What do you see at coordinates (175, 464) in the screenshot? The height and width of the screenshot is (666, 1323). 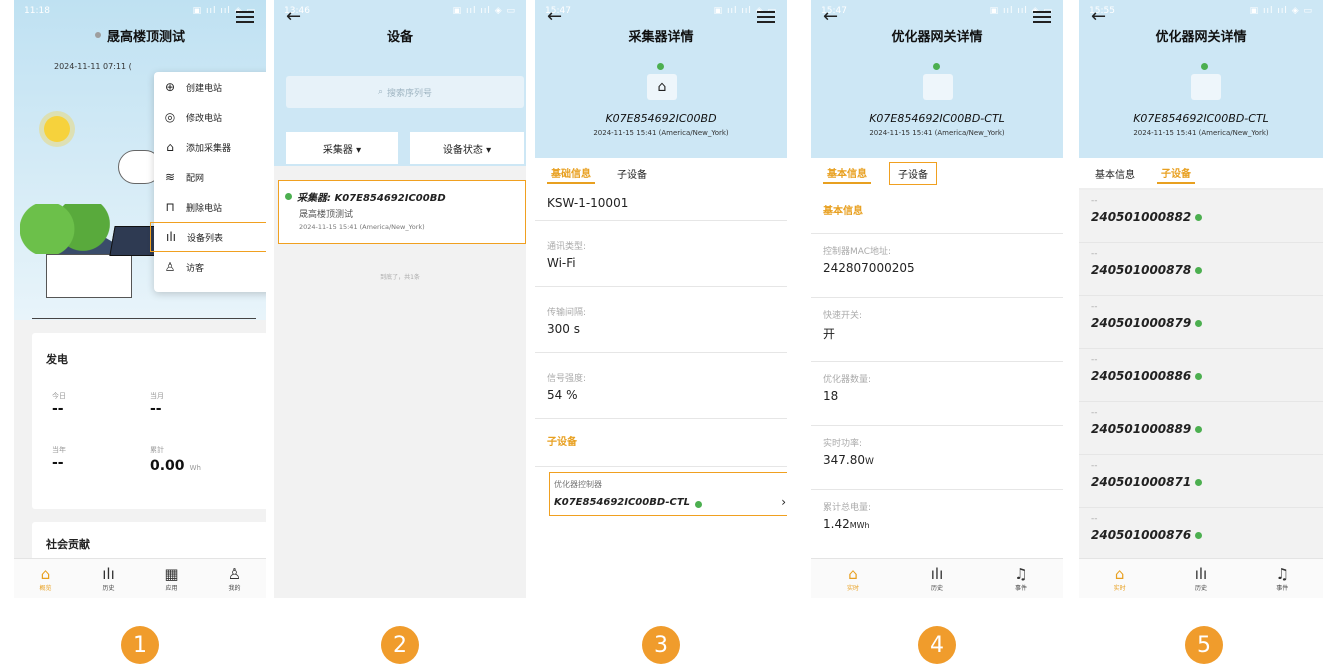 I see `total-value-group: 0.00 Wh` at bounding box center [175, 464].